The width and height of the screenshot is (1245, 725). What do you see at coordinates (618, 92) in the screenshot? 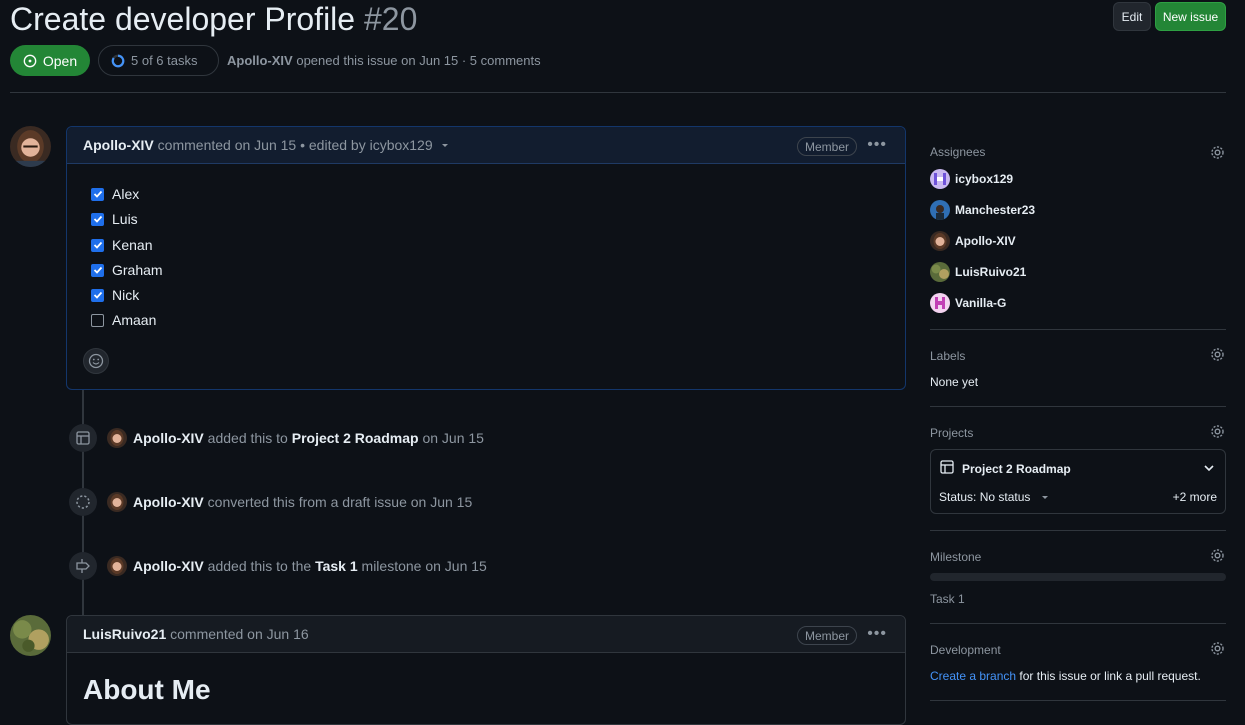
I see `header-divider` at bounding box center [618, 92].